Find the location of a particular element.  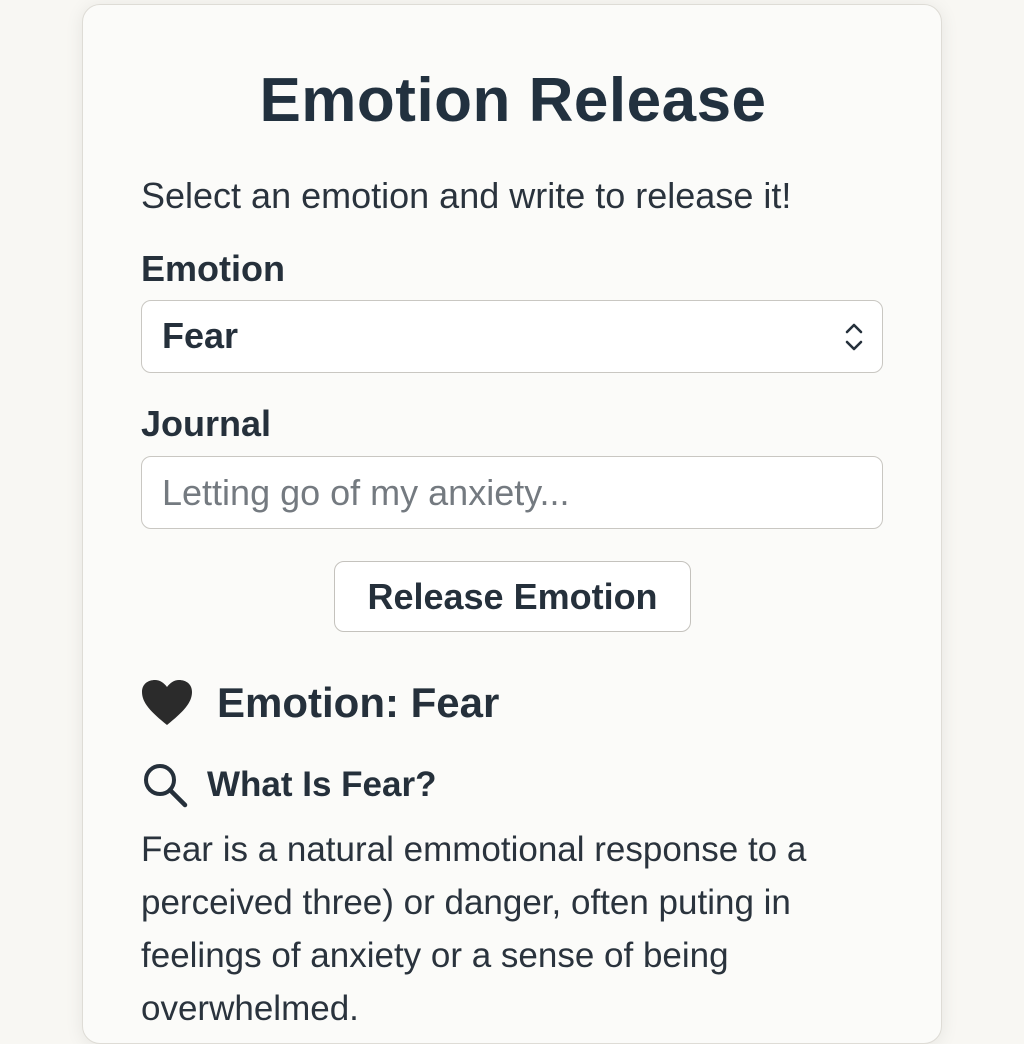

heart-icon is located at coordinates (167, 702).